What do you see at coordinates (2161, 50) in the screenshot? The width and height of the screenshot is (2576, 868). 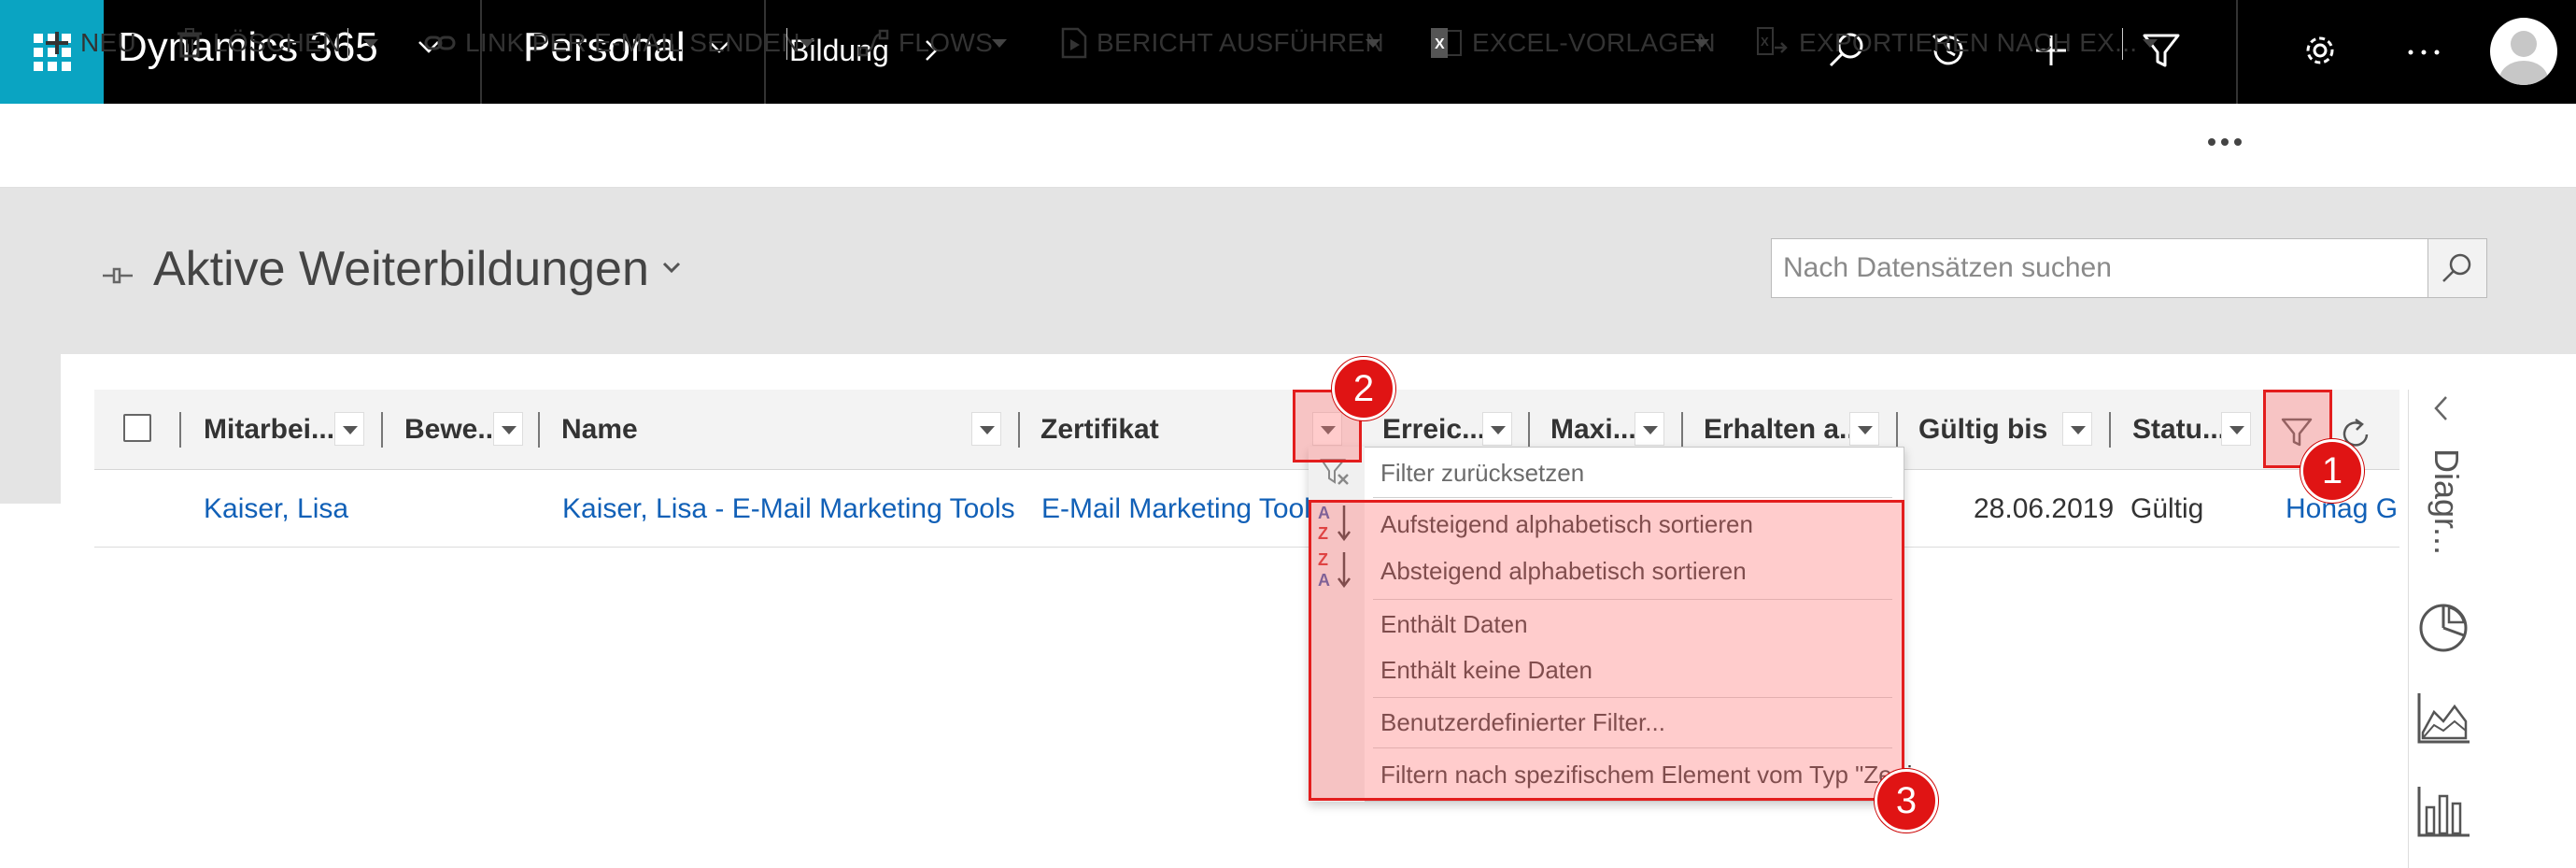 I see `filter-icon` at bounding box center [2161, 50].